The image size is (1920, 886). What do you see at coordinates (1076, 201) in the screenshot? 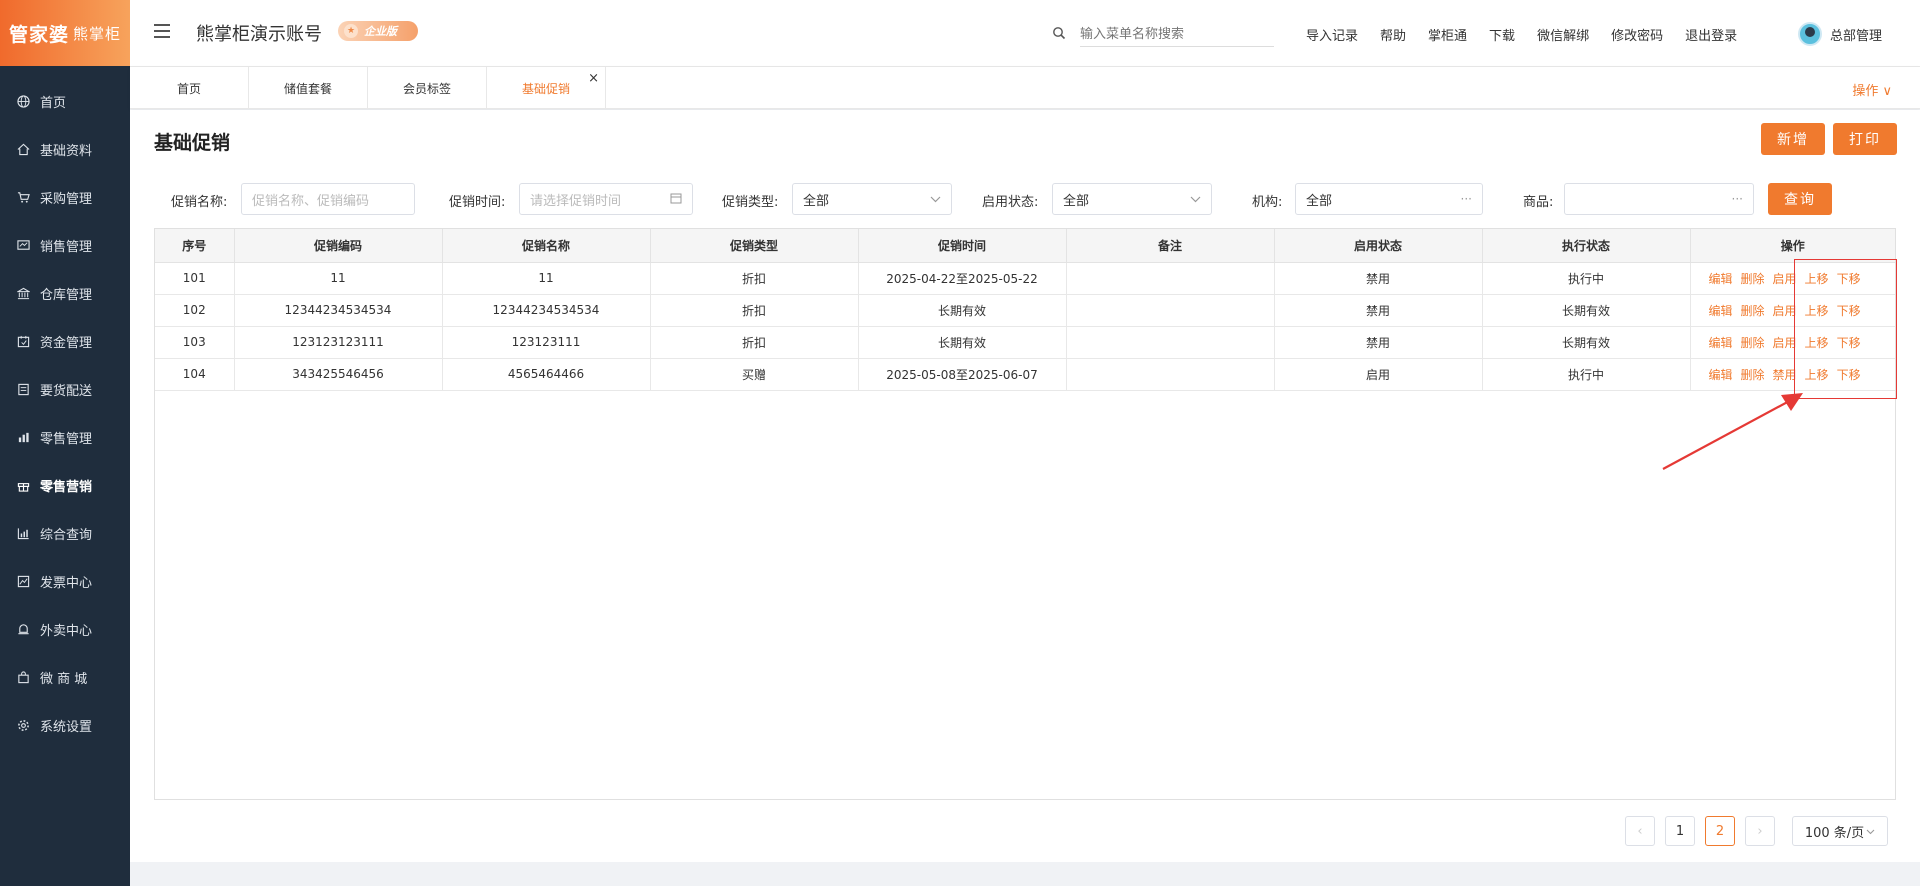
I see `enabled-status-value: 全部` at bounding box center [1076, 201].